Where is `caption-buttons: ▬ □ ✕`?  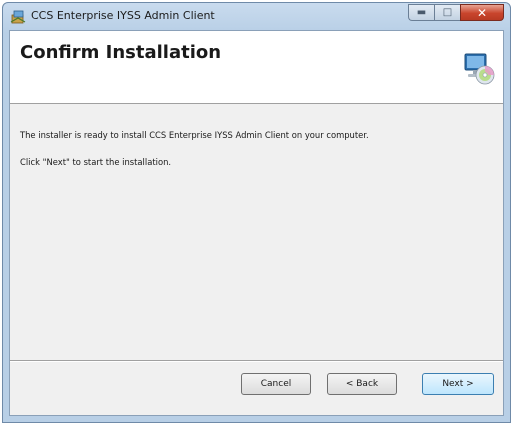 caption-buttons: ▬ □ ✕ is located at coordinates (456, 13).